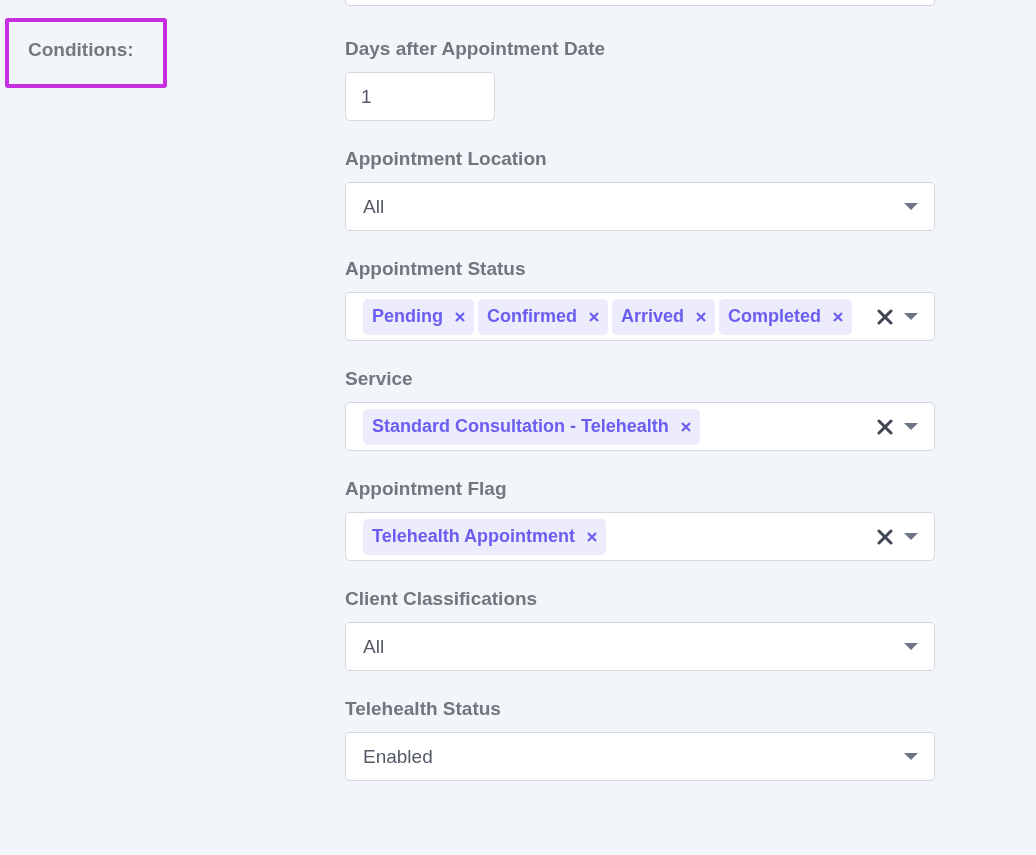 This screenshot has height=855, width=1036. Describe the element at coordinates (420, 96) in the screenshot. I see `input-field: 1` at that location.